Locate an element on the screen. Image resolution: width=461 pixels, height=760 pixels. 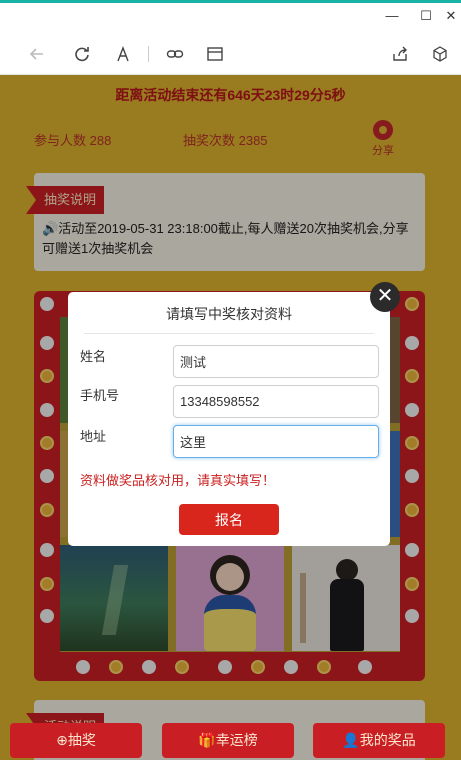
gift-icon: 🎁 is located at coordinates (207, 740).